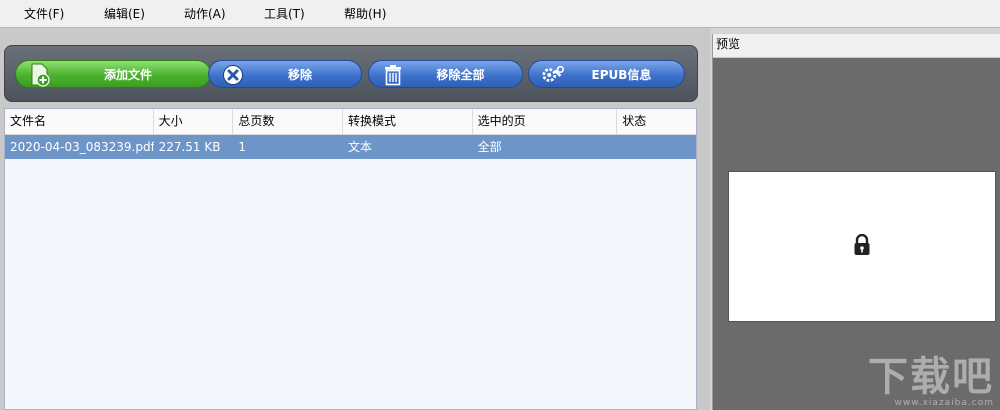  I want to click on remove-all-label: 移除全部, so click(460, 74).